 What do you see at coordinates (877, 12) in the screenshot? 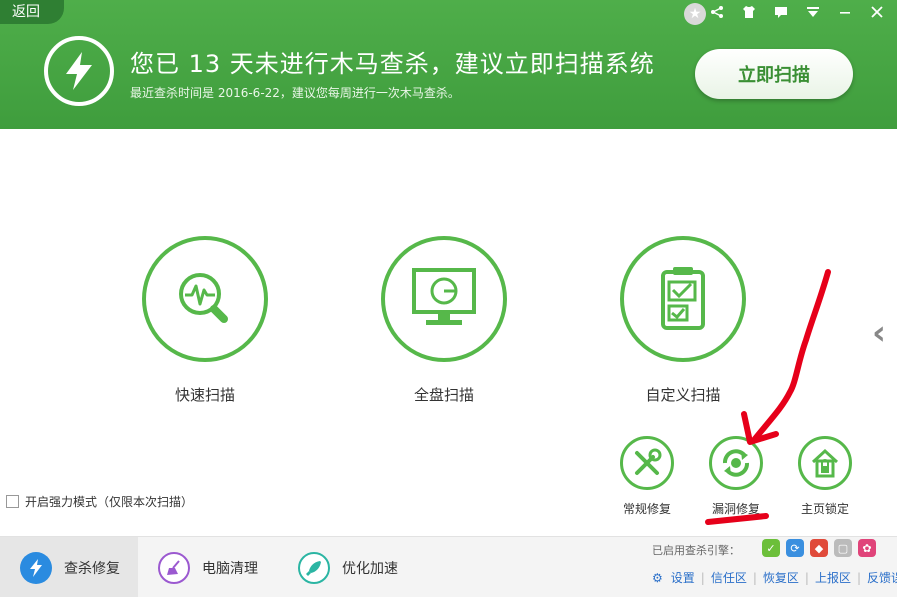
I see `close-icon` at bounding box center [877, 12].